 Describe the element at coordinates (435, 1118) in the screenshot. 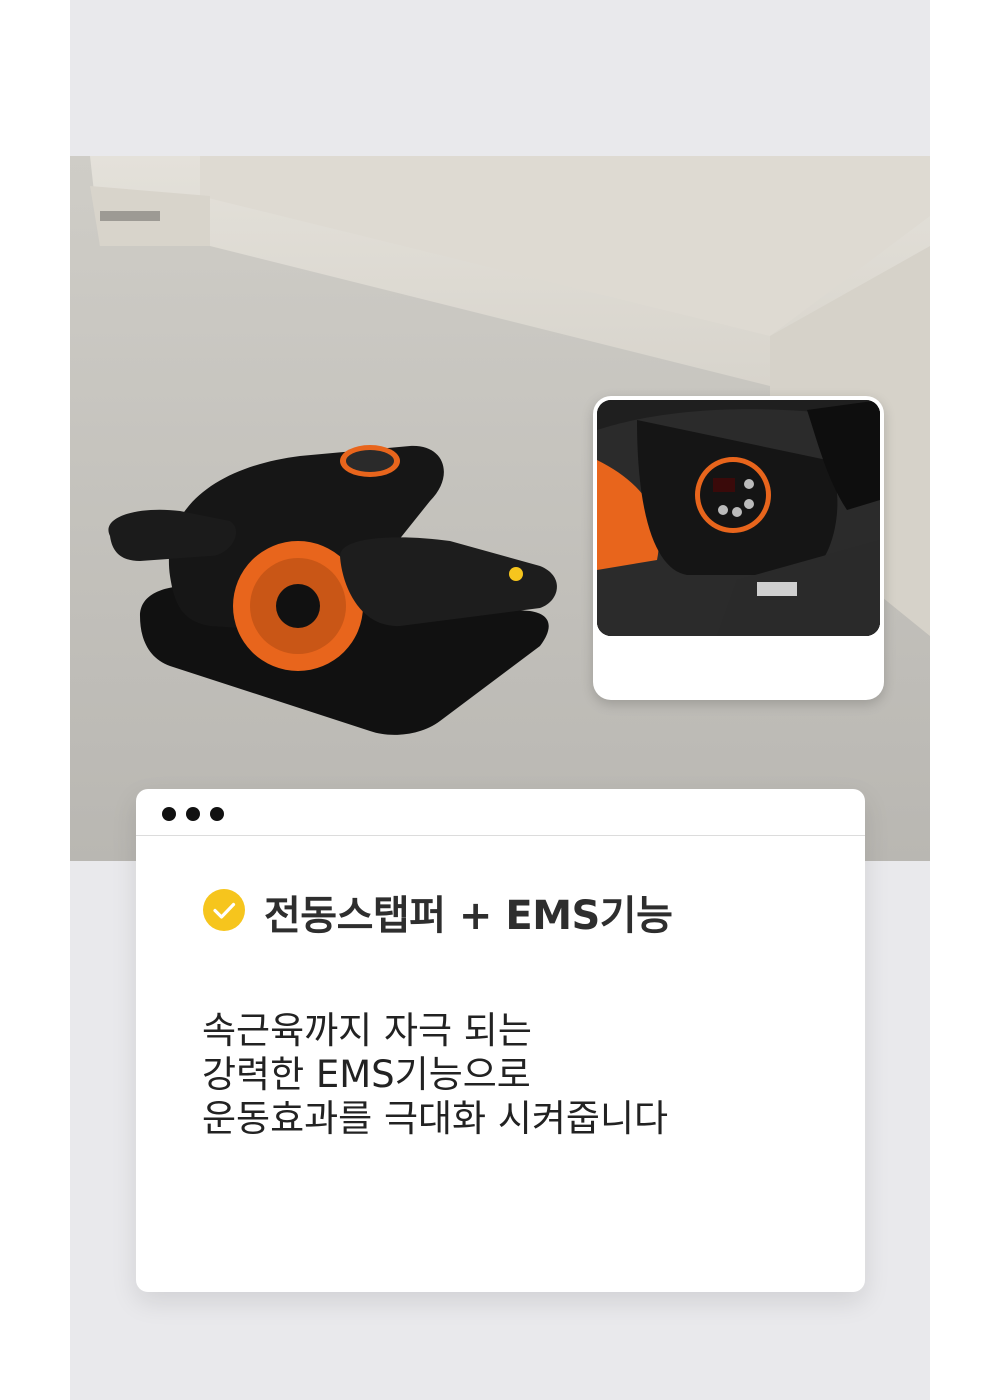

I see `description-line: 운동효과를 극대화 시켜줍니다` at that location.